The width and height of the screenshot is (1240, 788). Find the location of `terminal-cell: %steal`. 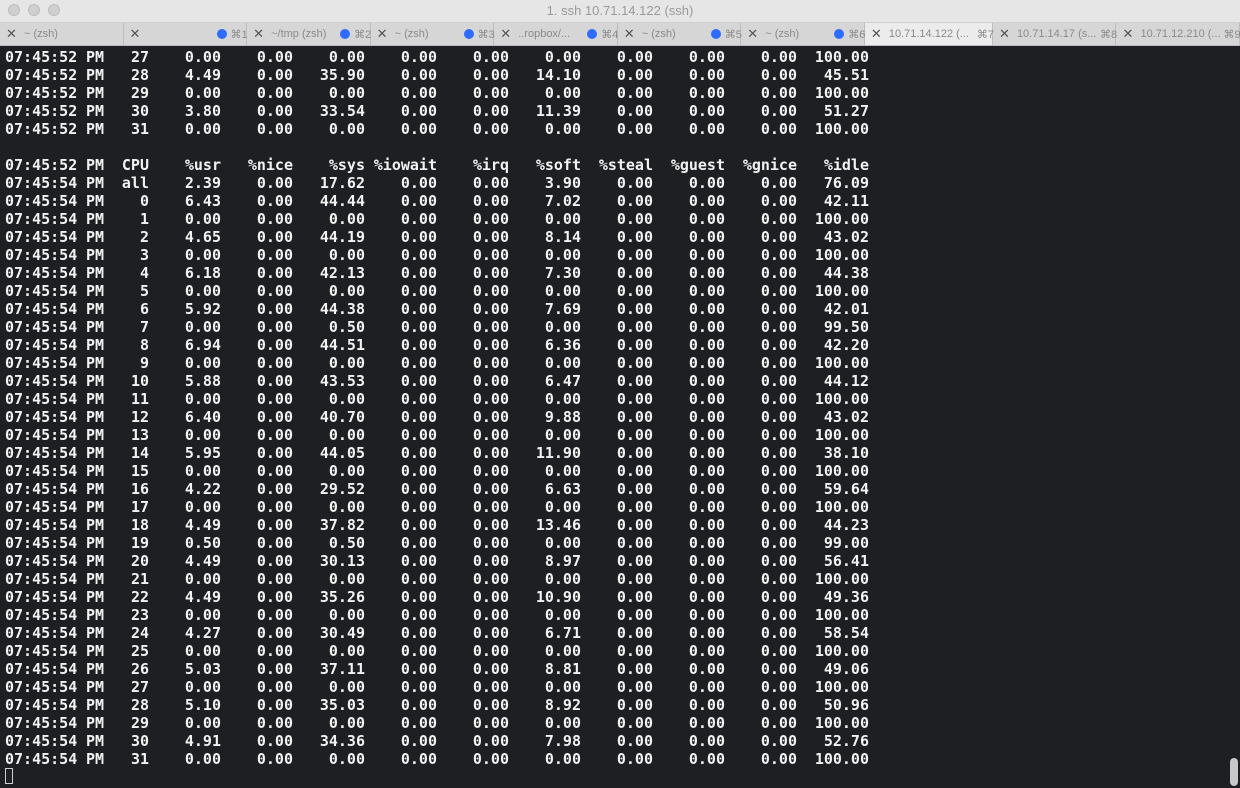

terminal-cell: %steal is located at coordinates (625, 165).